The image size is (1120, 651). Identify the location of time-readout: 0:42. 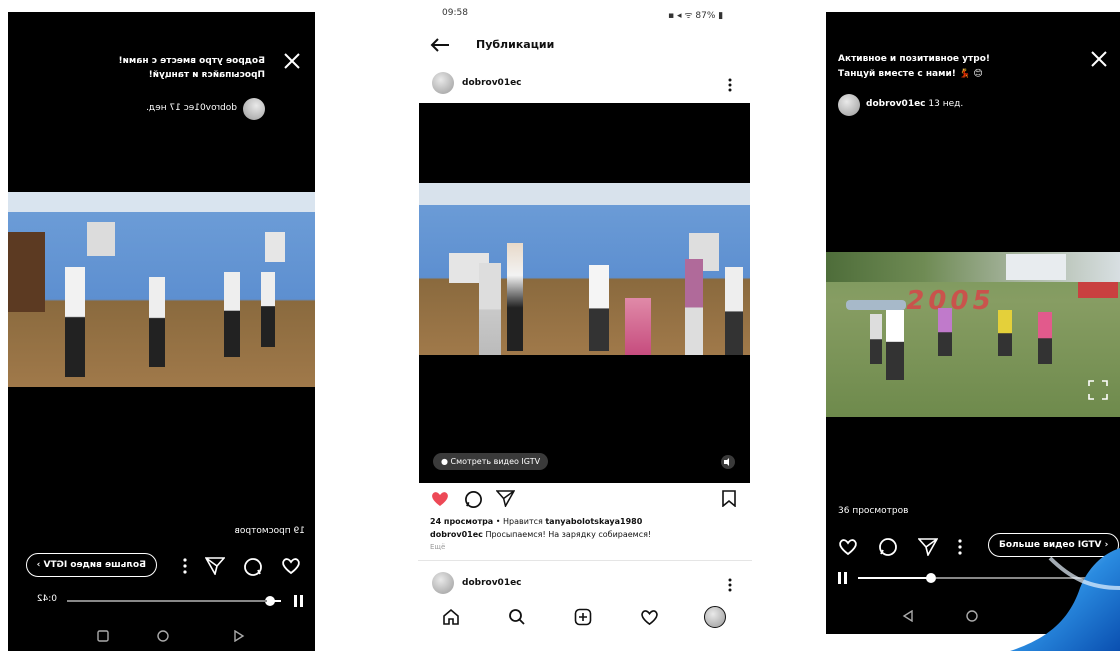
(46, 599).